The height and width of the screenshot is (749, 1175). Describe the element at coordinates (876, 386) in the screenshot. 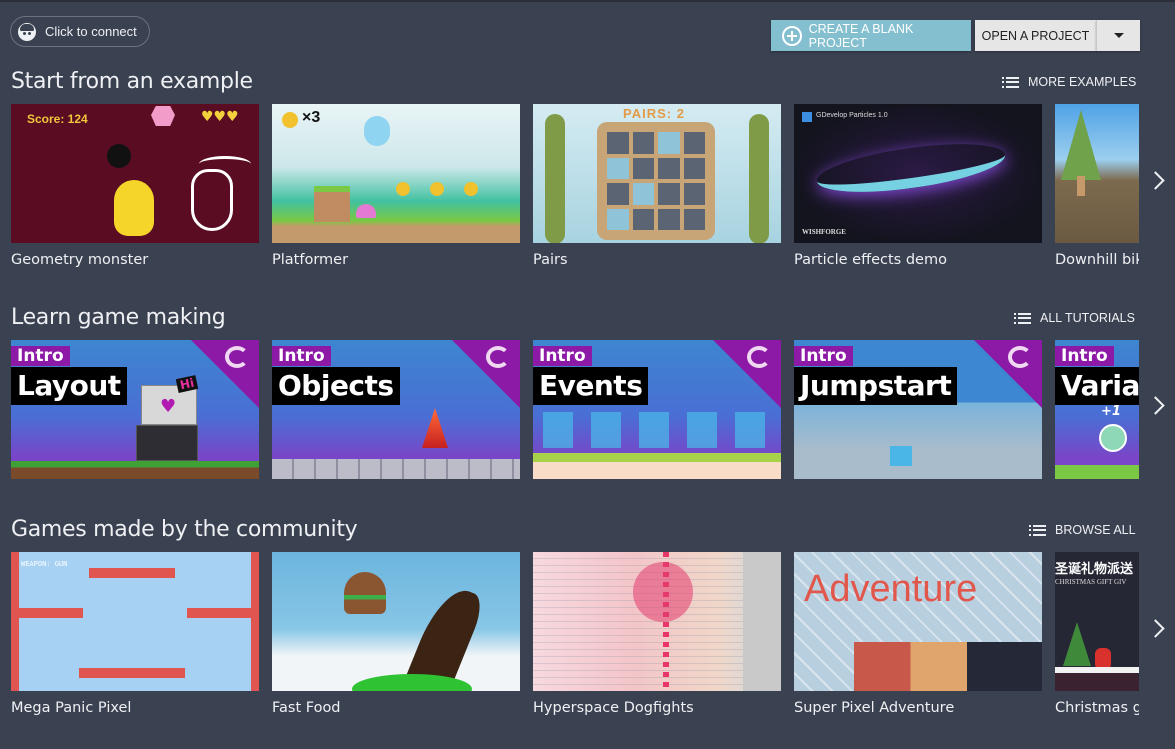

I see `tutorial-name: Jumpstart` at that location.